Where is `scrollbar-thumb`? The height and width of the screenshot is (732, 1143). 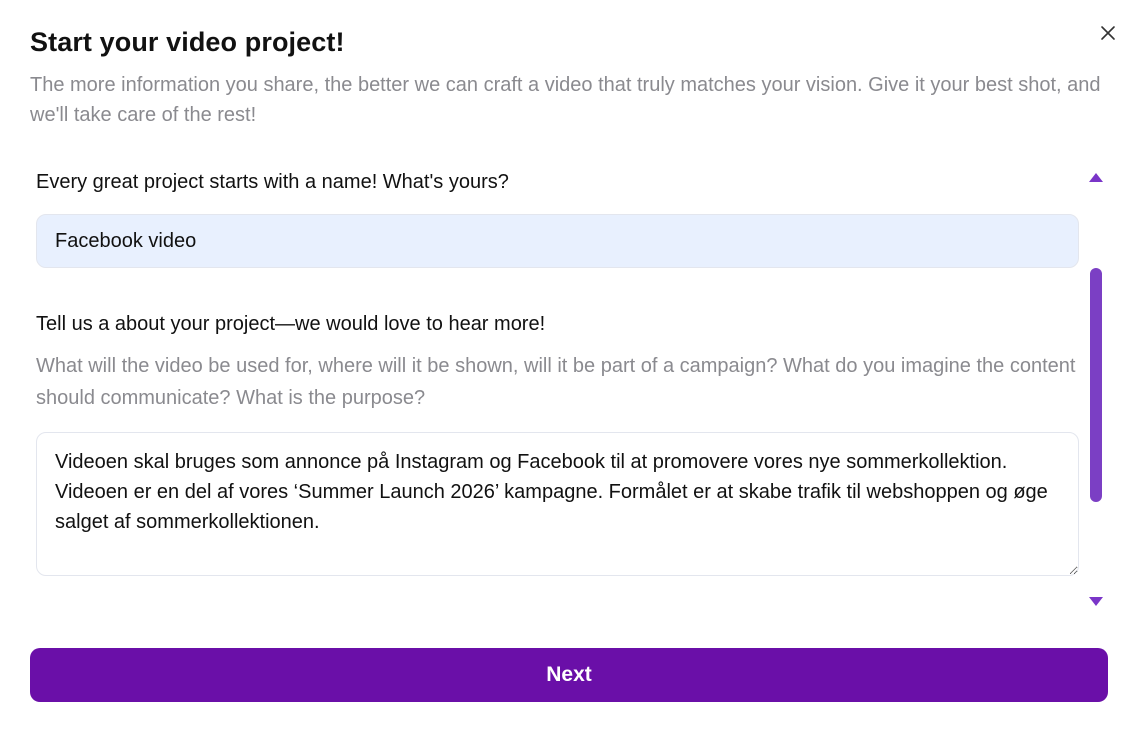 scrollbar-thumb is located at coordinates (1096, 385).